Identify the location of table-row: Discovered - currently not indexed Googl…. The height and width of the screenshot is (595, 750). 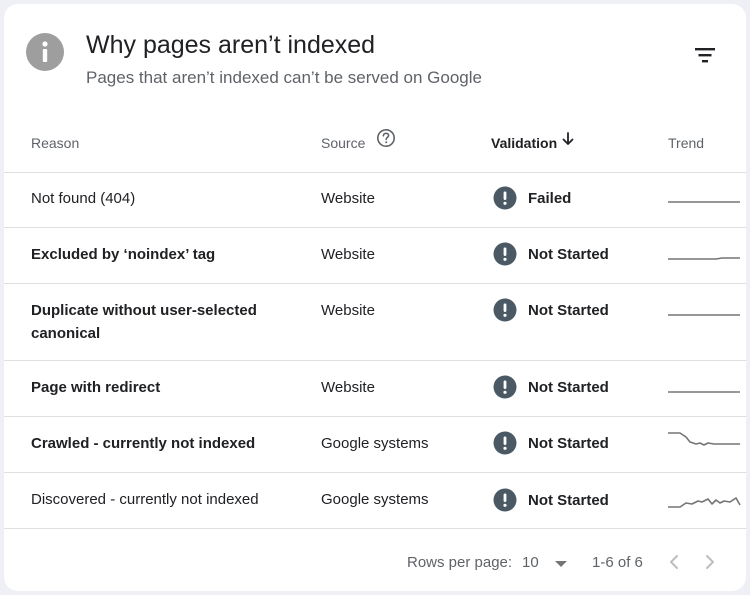
(375, 501).